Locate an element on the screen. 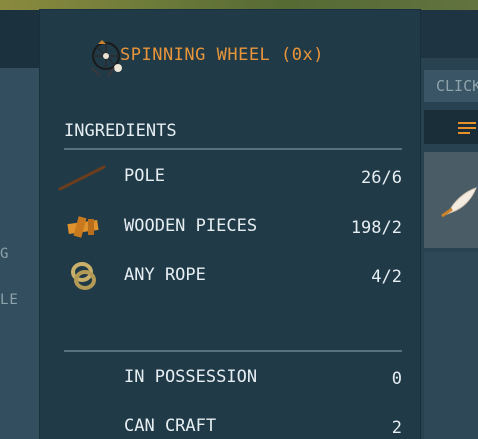 This screenshot has width=478, height=439. menu-lines-icon is located at coordinates (467, 129).